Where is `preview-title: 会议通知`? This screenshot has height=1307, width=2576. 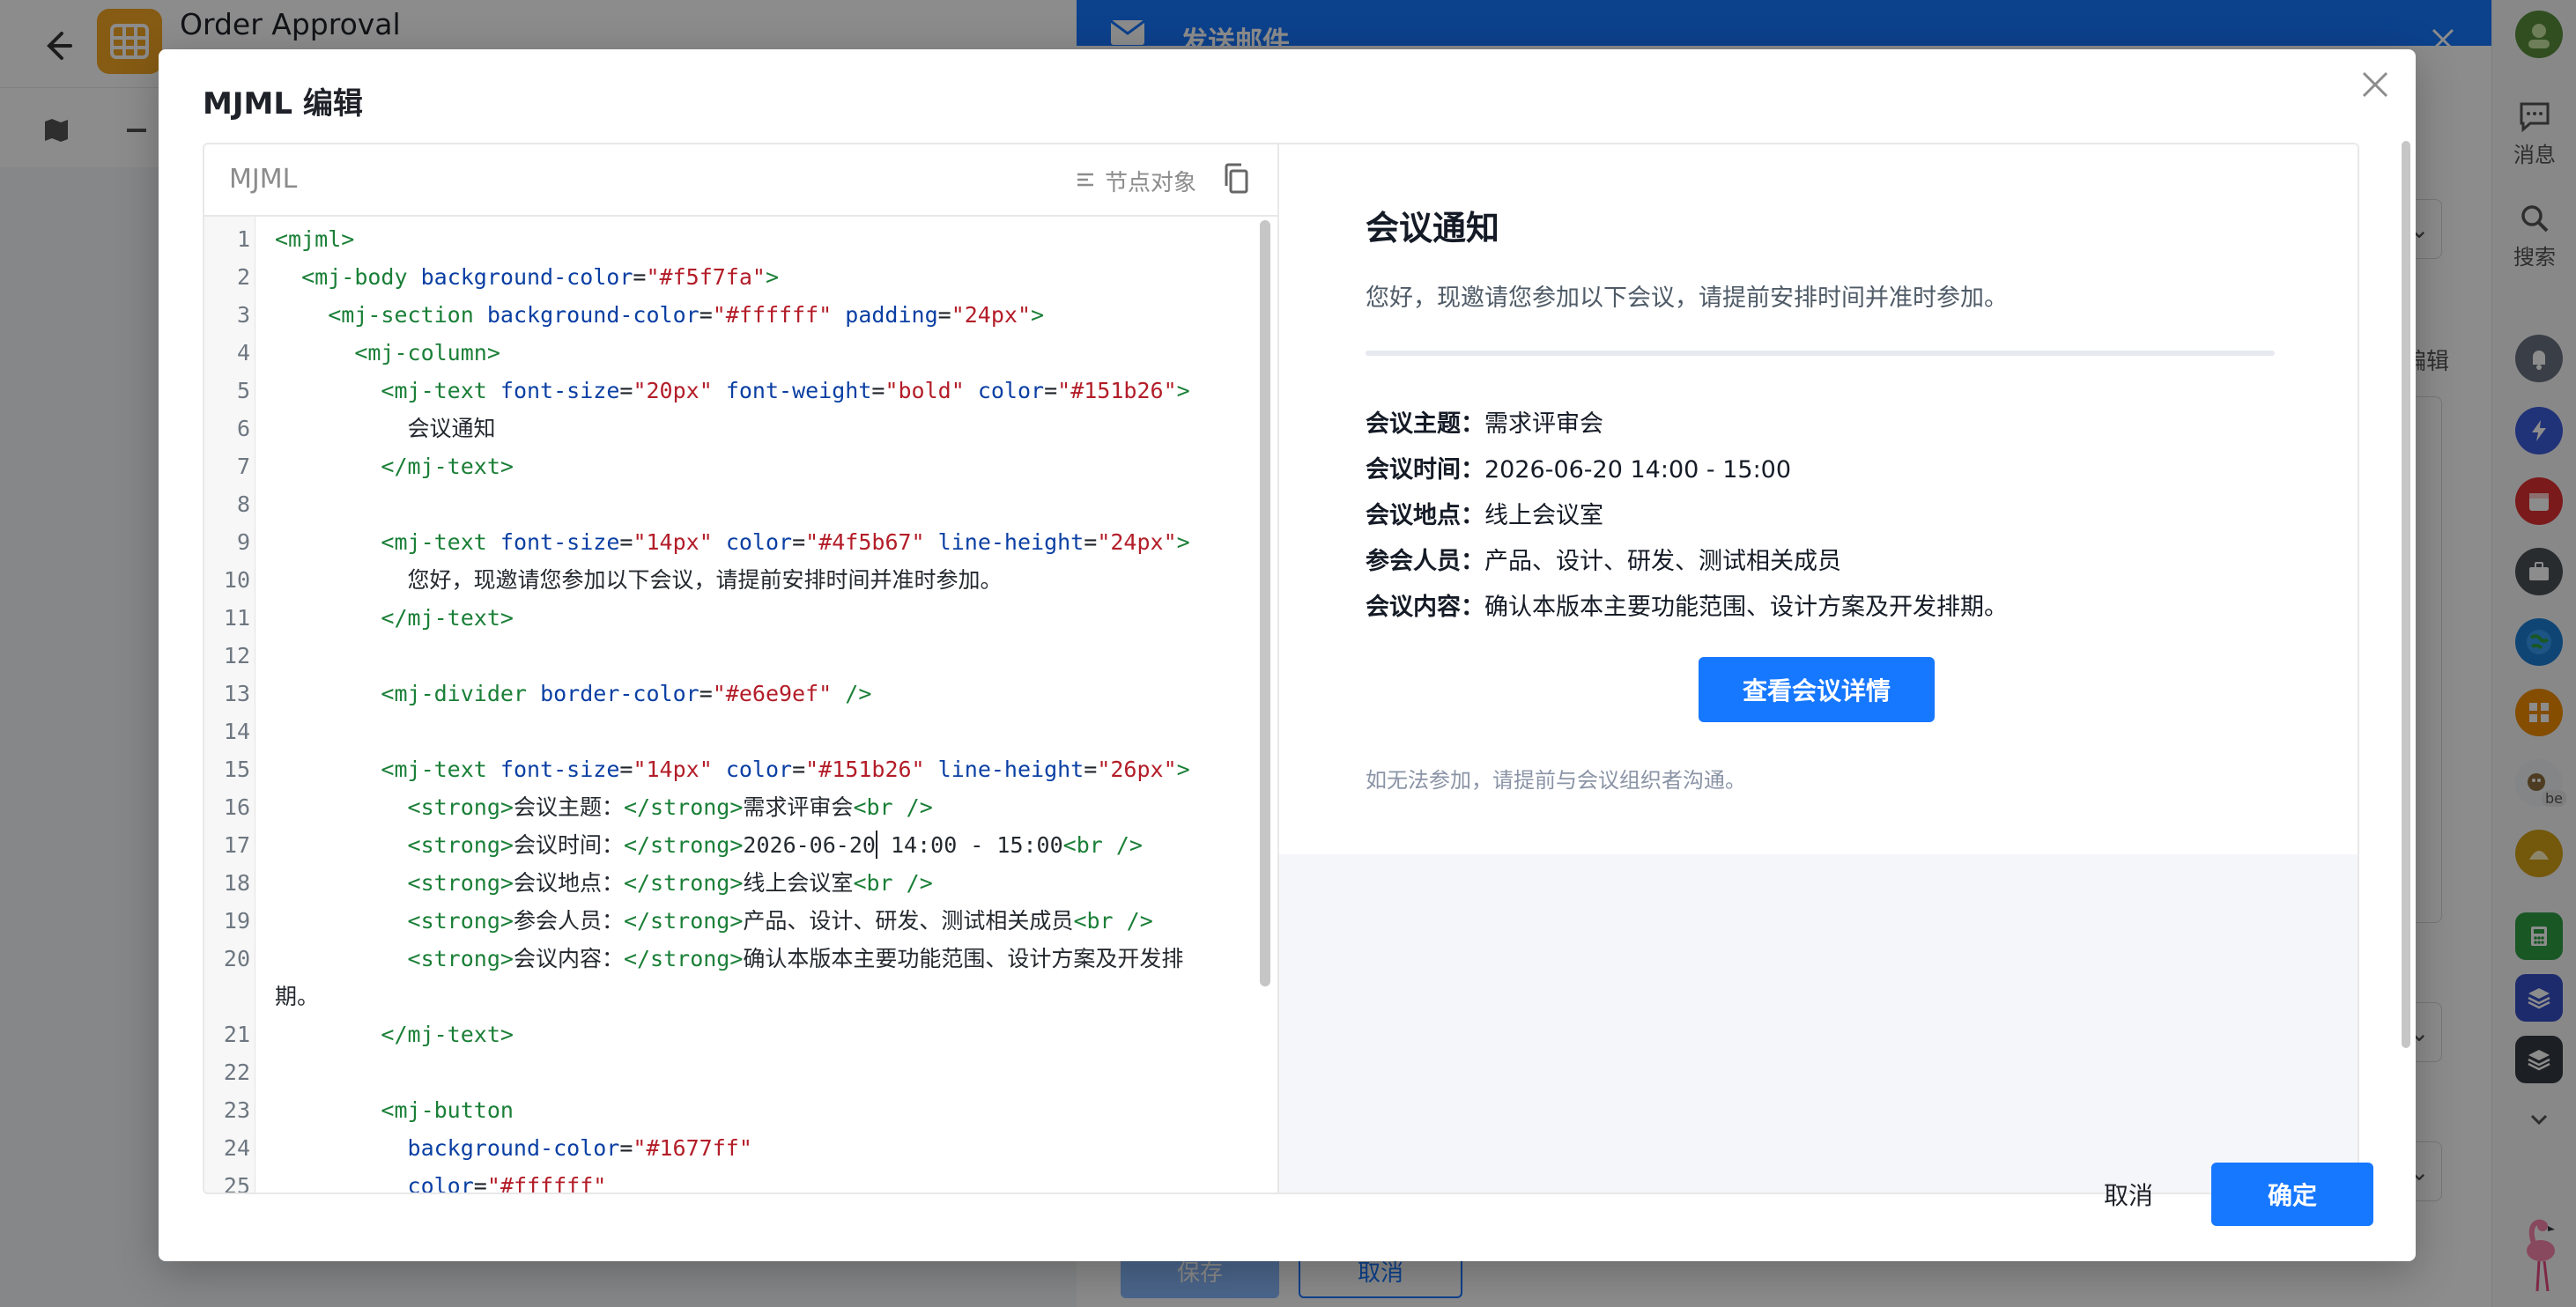 preview-title: 会议通知 is located at coordinates (1433, 228).